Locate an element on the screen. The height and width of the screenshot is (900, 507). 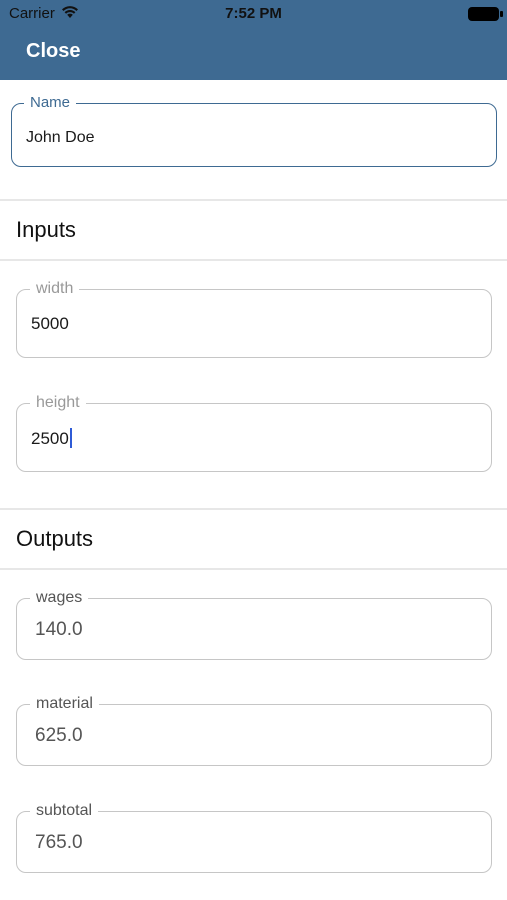
wages-field-label: wages is located at coordinates (59, 598).